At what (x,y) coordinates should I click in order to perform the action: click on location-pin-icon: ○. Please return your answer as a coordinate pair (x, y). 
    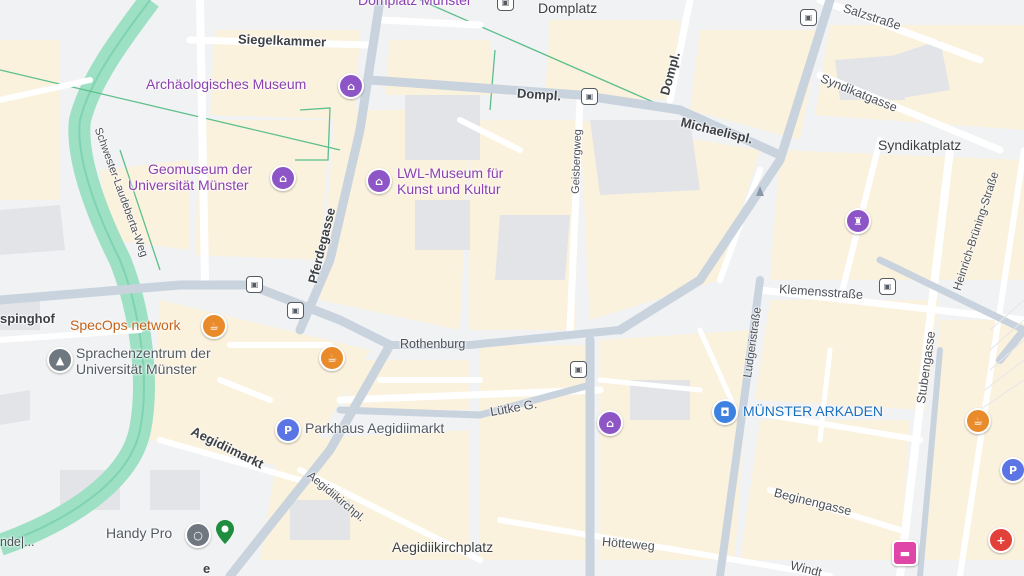
    Looking at the image, I should click on (198, 535).